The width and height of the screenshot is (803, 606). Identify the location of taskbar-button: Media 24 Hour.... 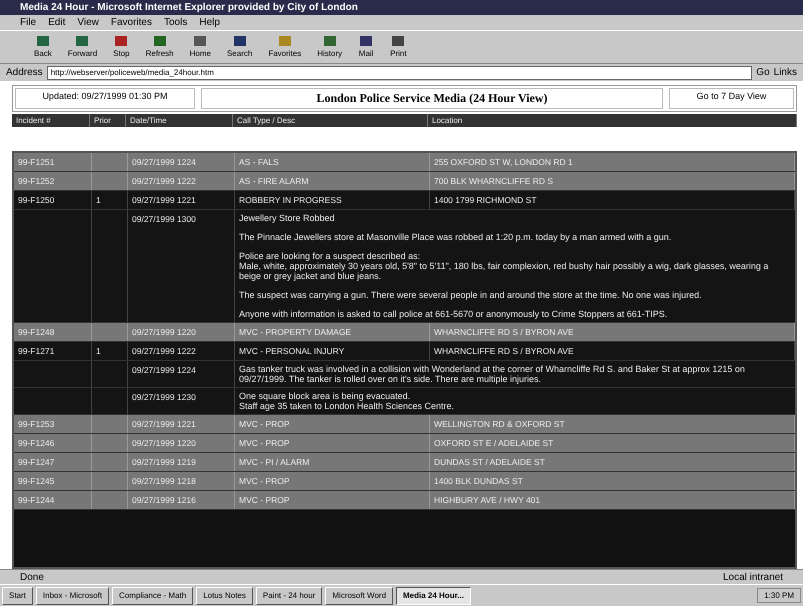
(433, 595).